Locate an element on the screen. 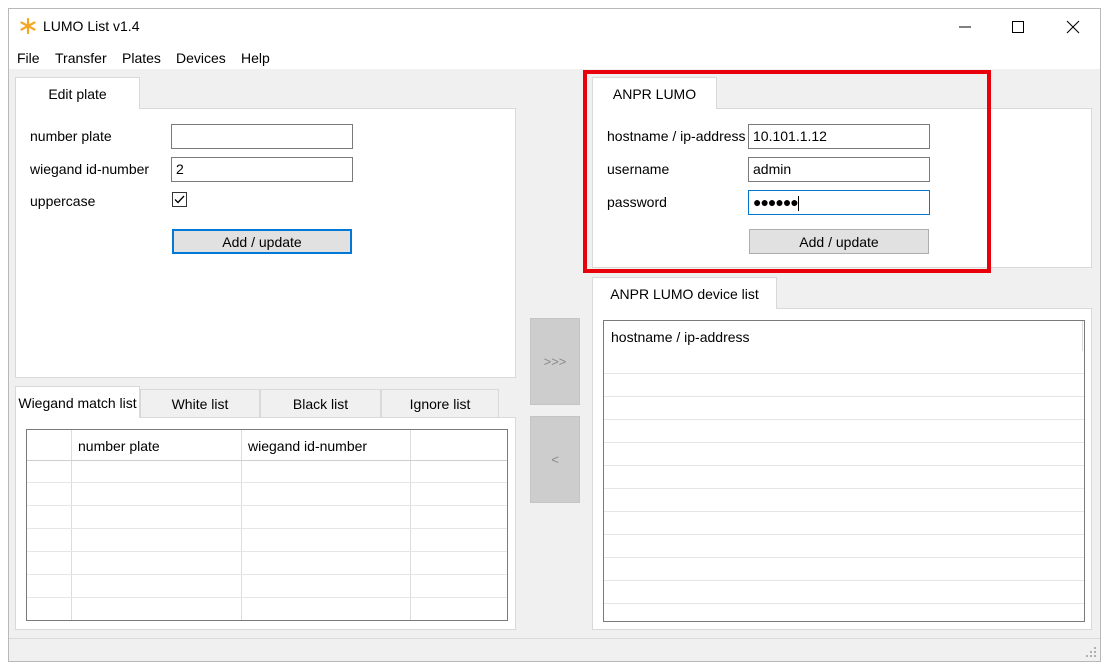  close-icon is located at coordinates (1073, 27).